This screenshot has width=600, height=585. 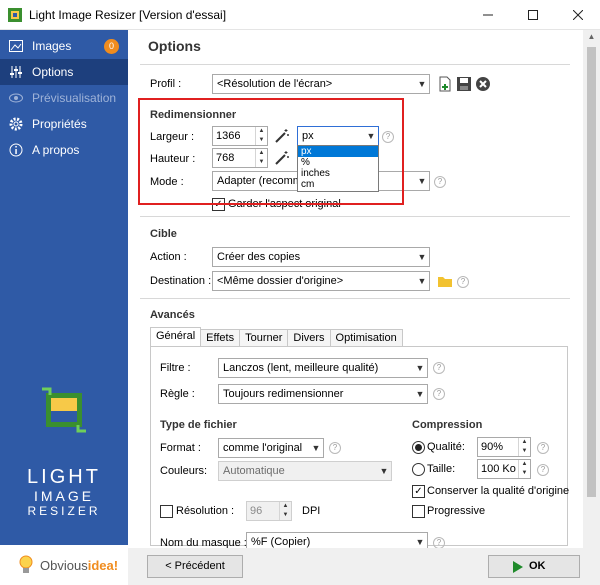 I want to click on lightbulb-icon, so click(x=26, y=564).